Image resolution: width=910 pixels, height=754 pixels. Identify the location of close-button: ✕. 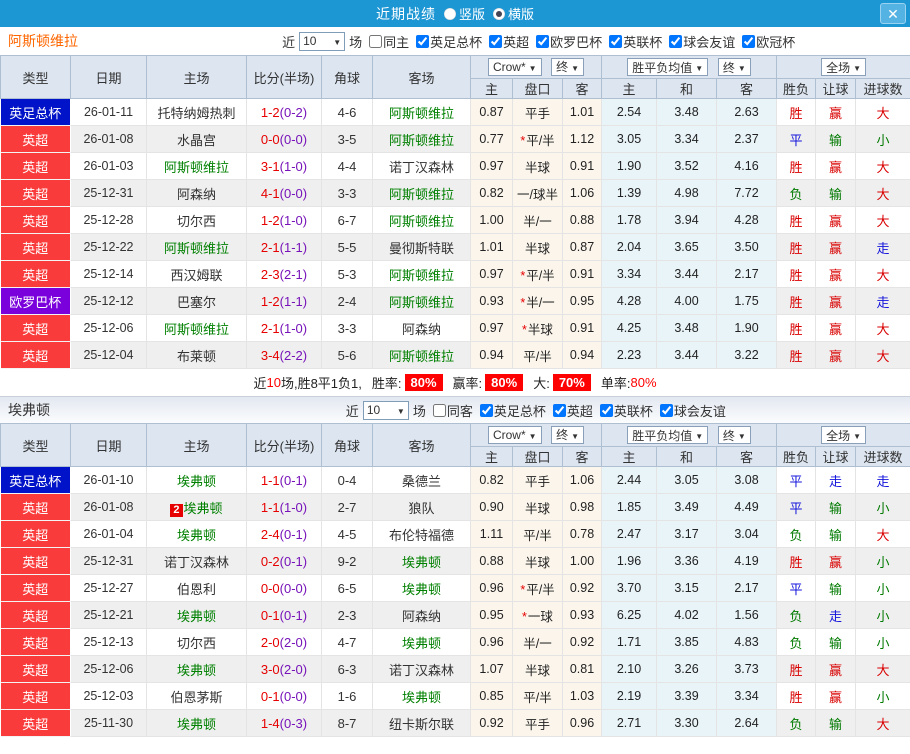
(893, 13).